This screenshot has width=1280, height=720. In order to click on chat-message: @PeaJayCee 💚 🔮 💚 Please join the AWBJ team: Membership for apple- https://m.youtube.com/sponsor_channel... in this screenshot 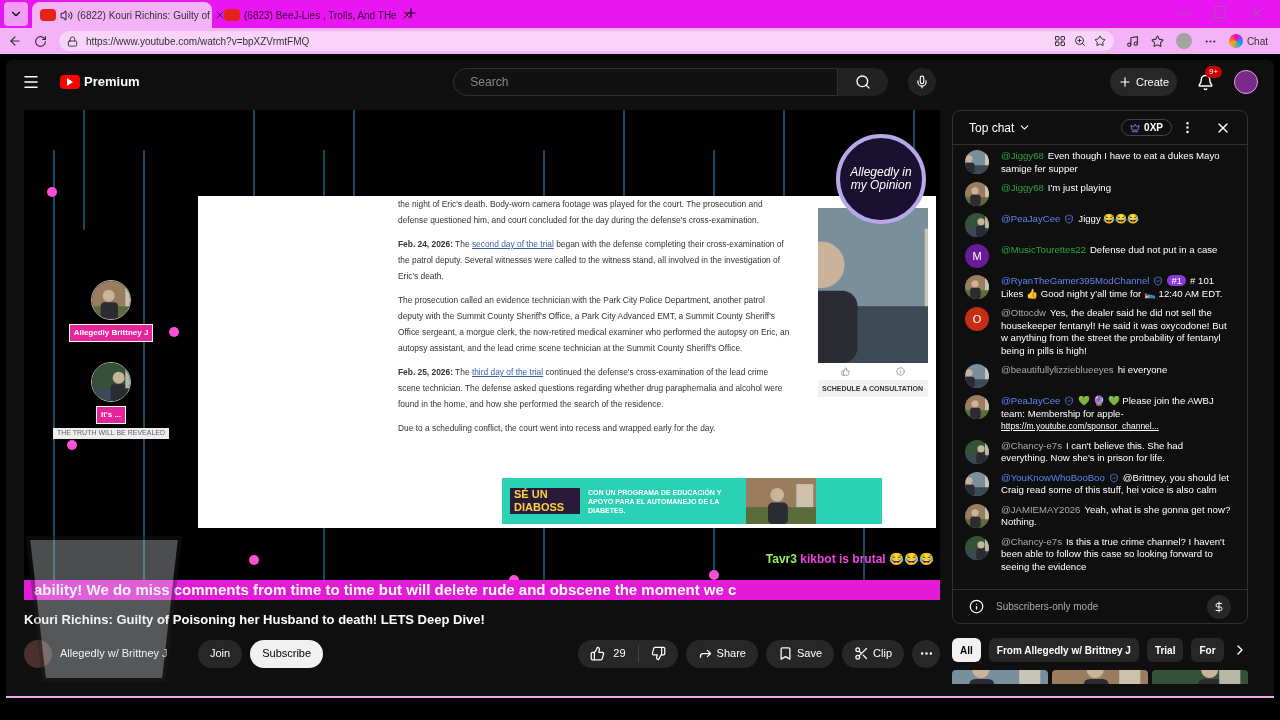, I will do `click(1108, 414)`.